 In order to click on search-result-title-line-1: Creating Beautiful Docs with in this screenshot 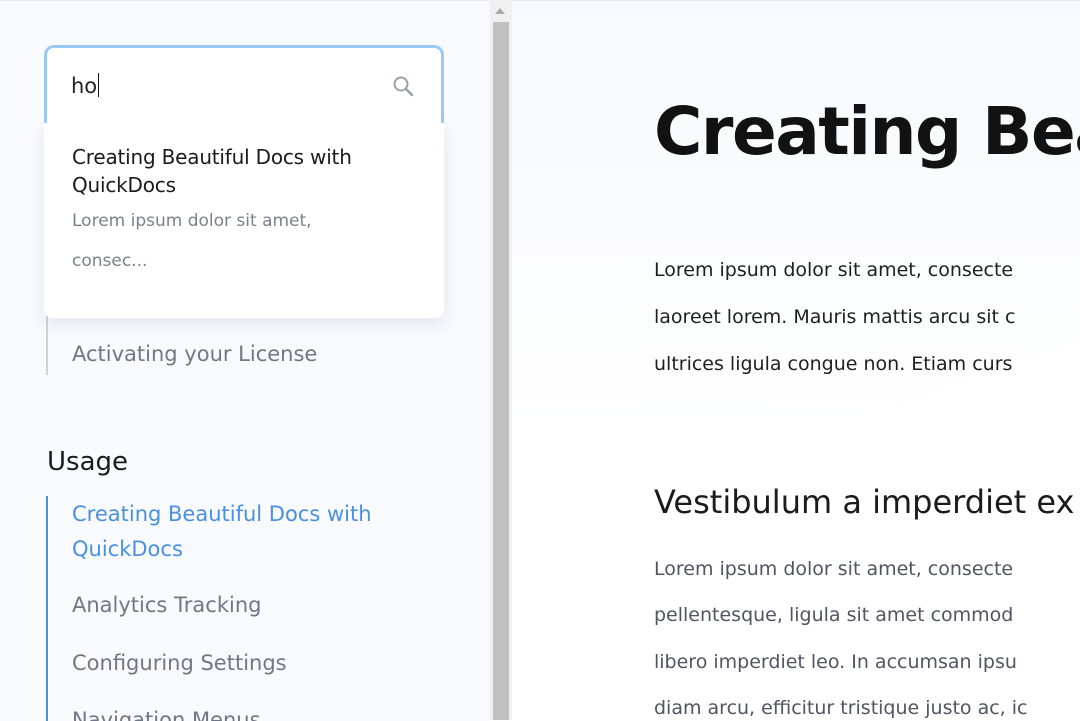, I will do `click(212, 157)`.